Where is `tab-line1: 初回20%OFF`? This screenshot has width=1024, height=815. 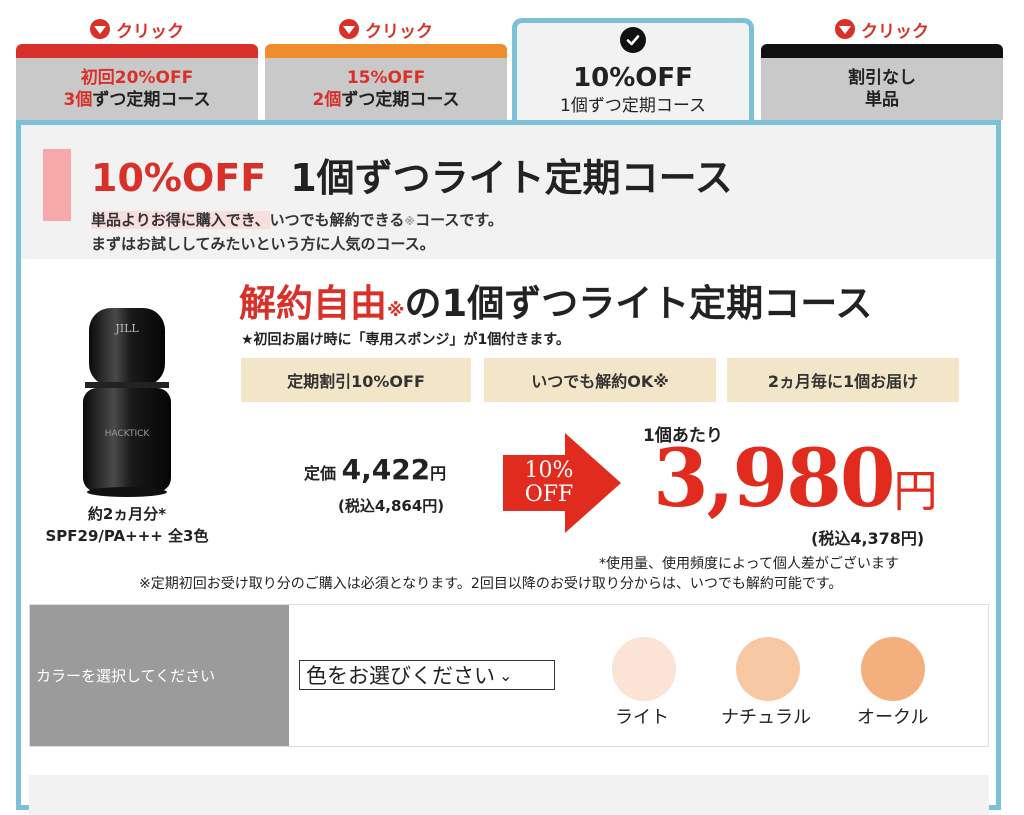
tab-line1: 初回20%OFF is located at coordinates (137, 78).